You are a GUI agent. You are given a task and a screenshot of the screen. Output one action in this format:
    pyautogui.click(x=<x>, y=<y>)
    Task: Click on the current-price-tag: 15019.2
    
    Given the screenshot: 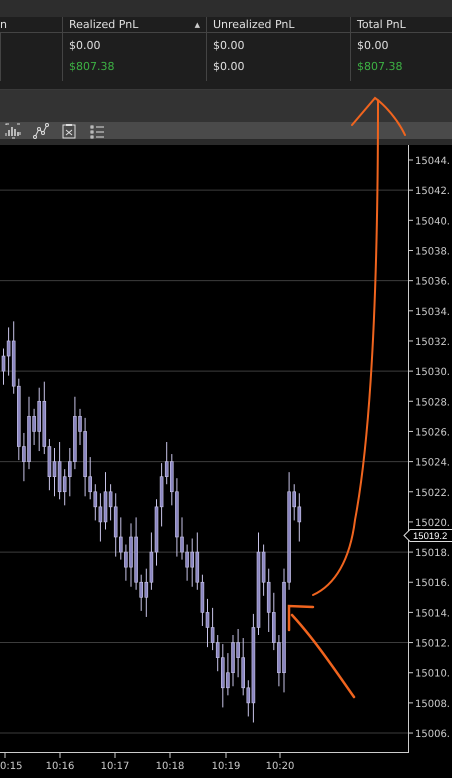 What is the action you would take?
    pyautogui.click(x=427, y=535)
    